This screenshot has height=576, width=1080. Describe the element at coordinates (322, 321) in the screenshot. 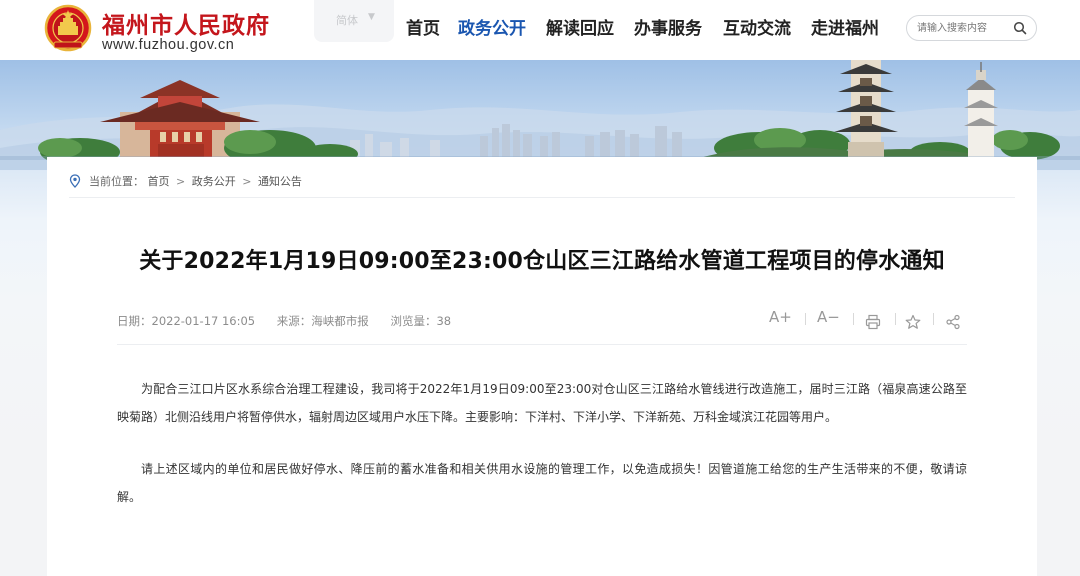

I see `article-source: 来源：海峡都市报` at that location.